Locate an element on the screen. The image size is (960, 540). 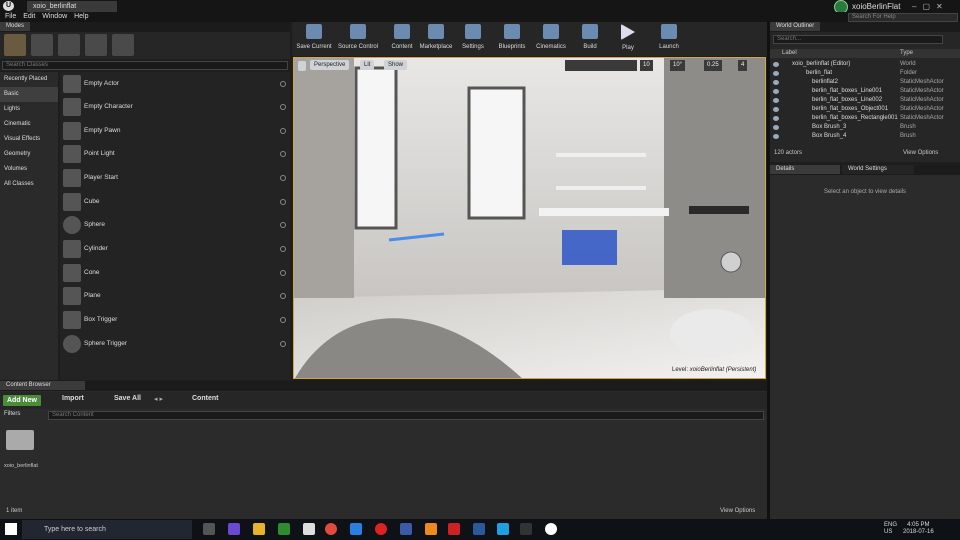
edge-icon is located at coordinates (356, 529).